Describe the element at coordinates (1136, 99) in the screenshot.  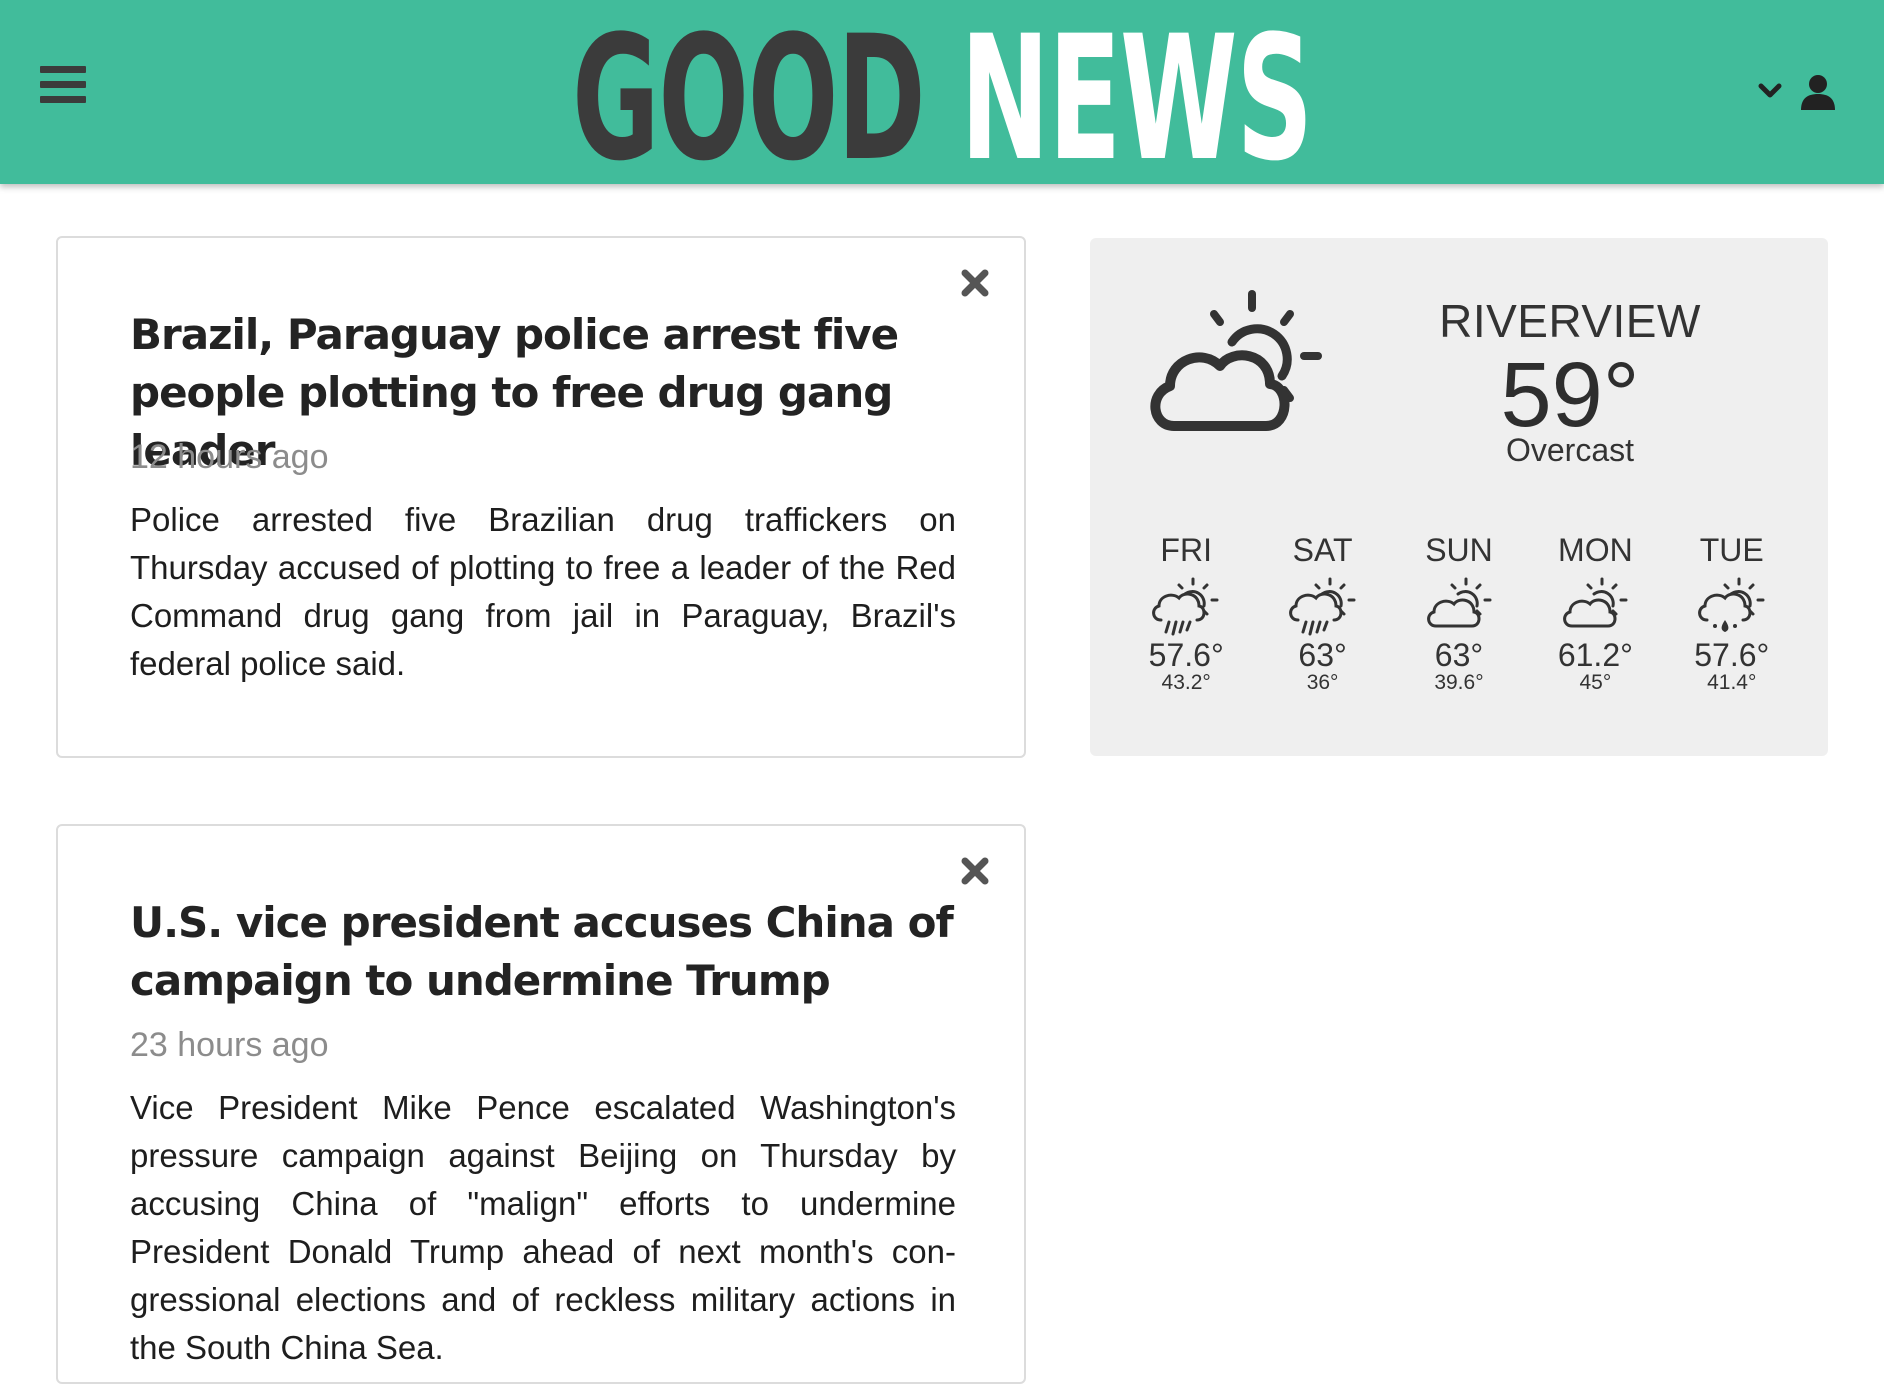
I see `logo-word-news: NEWS` at that location.